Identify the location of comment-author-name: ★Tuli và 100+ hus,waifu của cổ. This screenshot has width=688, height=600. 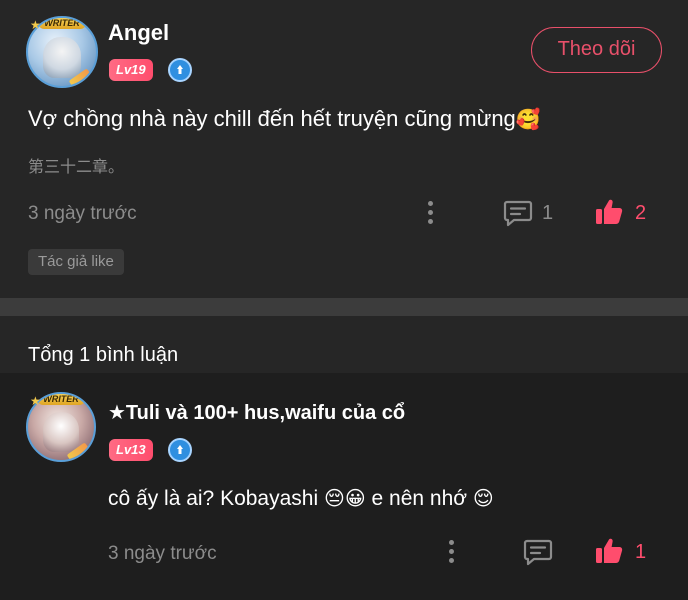
(256, 412).